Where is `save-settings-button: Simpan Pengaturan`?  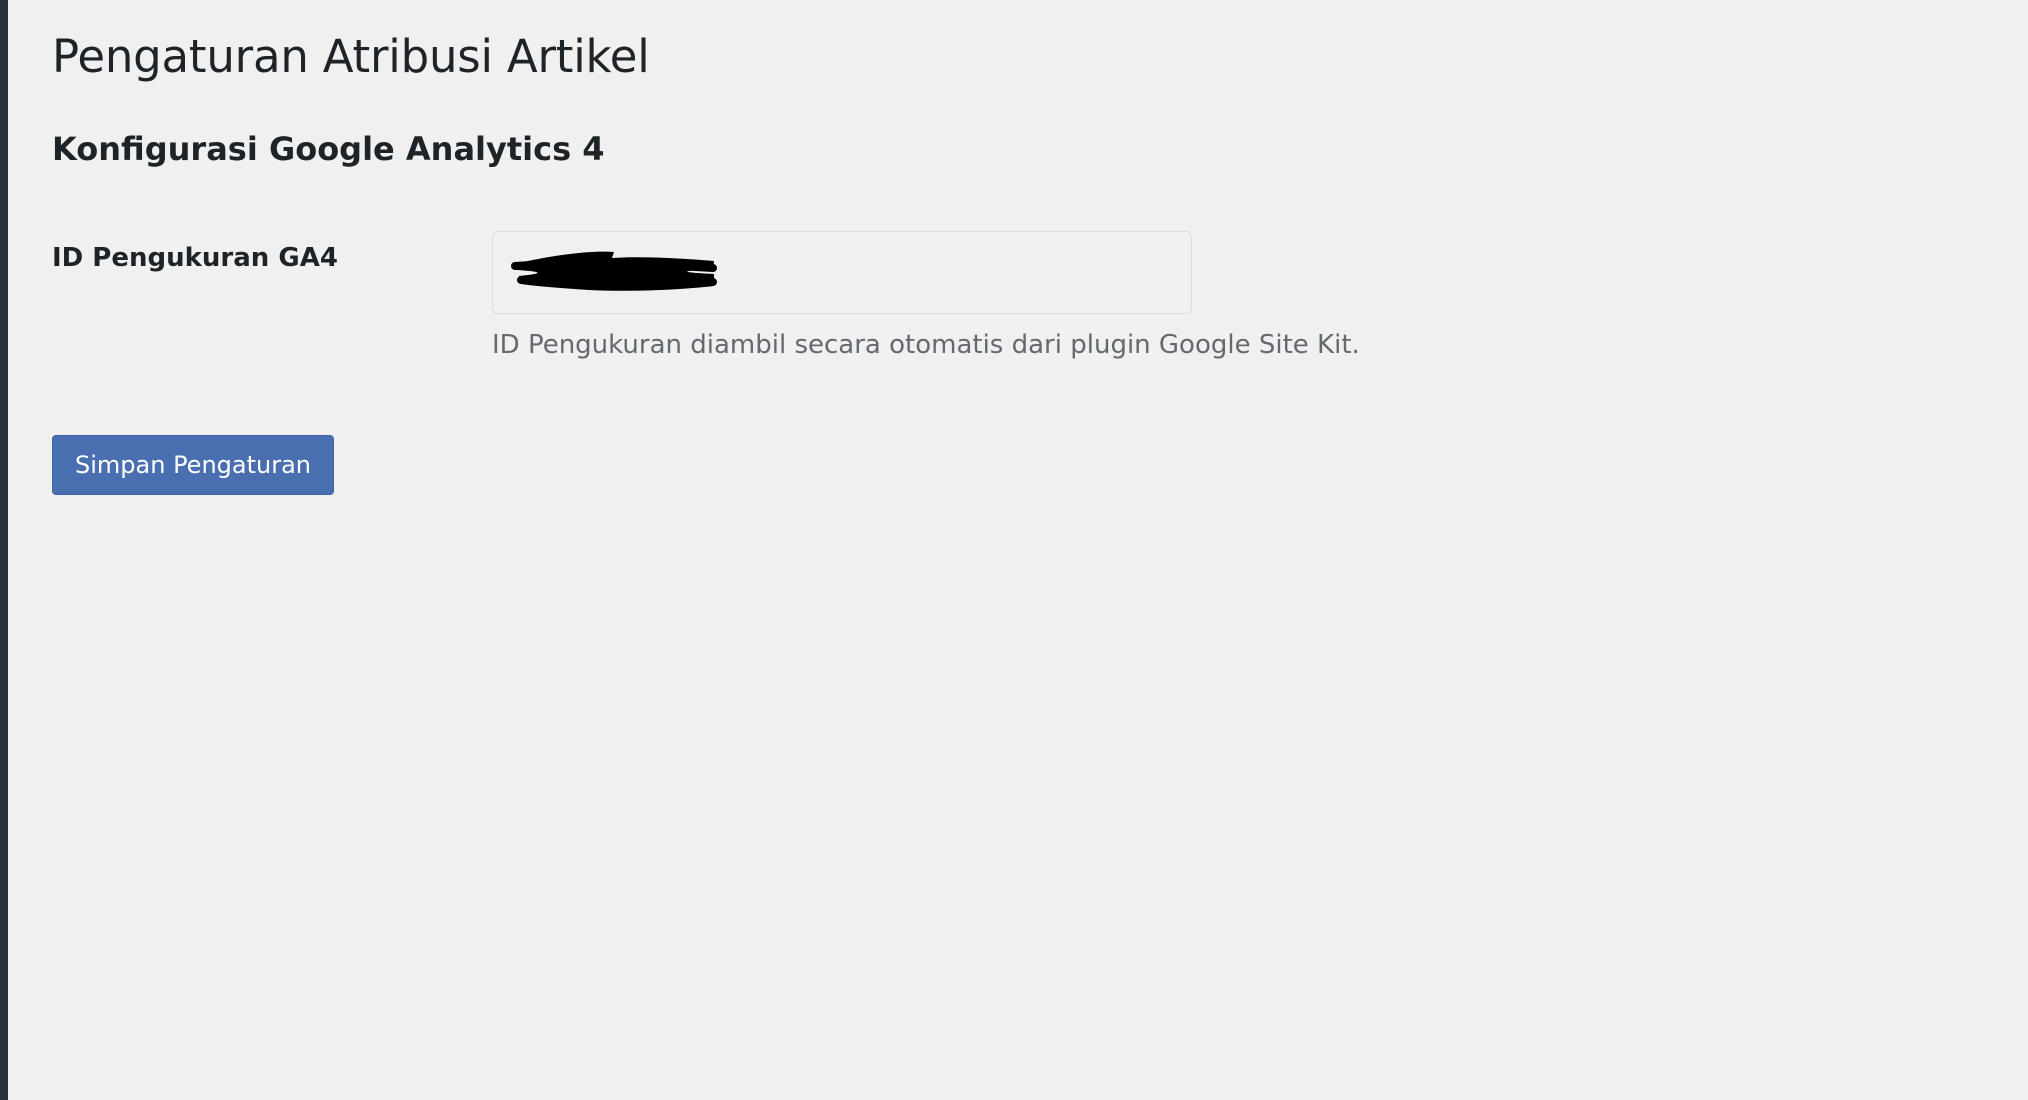
save-settings-button: Simpan Pengaturan is located at coordinates (193, 465).